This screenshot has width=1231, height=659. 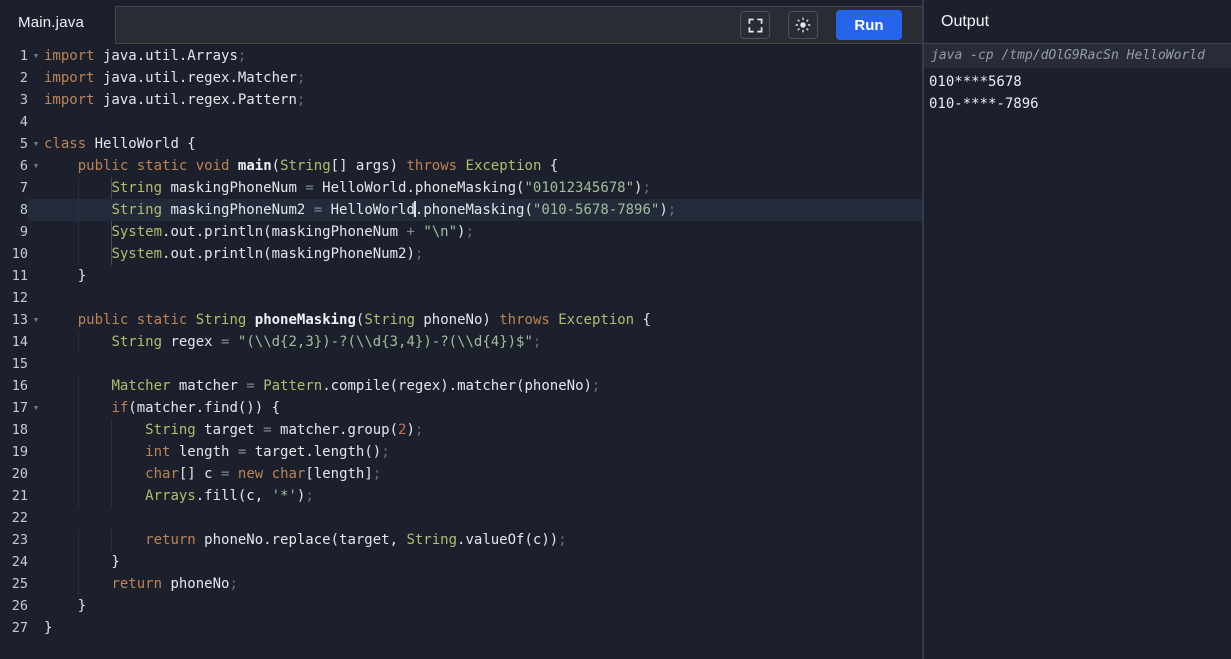 I want to click on output-command-line: java -cp /tmp/dOlG9RacSn HelloWorld, so click(x=1077, y=56).